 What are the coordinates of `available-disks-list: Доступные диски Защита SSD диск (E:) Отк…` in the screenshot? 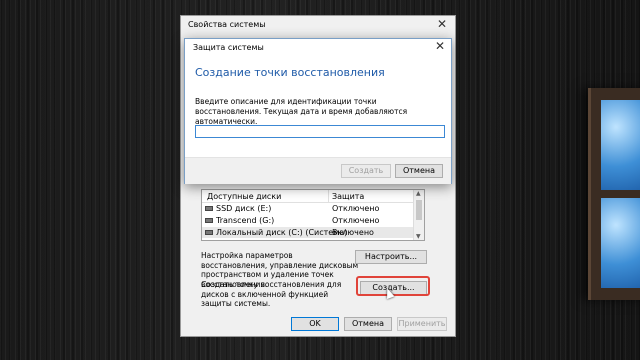 It's located at (313, 215).